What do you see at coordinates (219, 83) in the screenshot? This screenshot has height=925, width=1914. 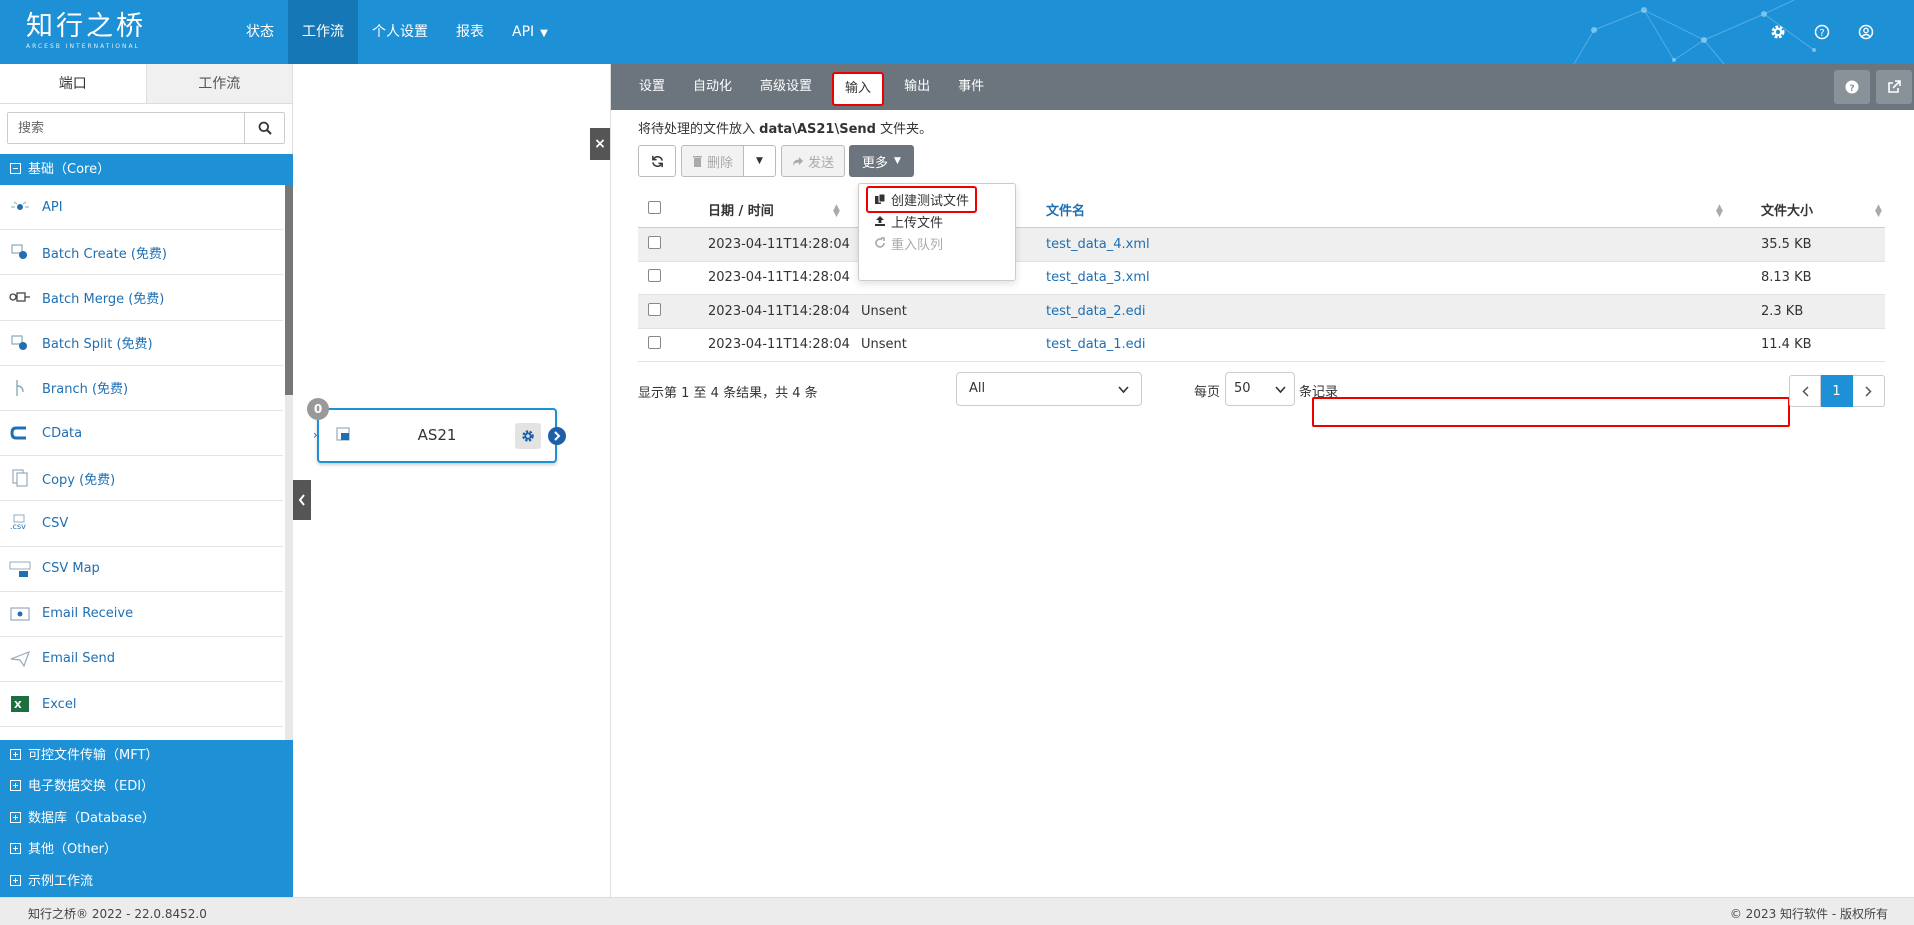 I see `tab-workflows: 工作流` at bounding box center [219, 83].